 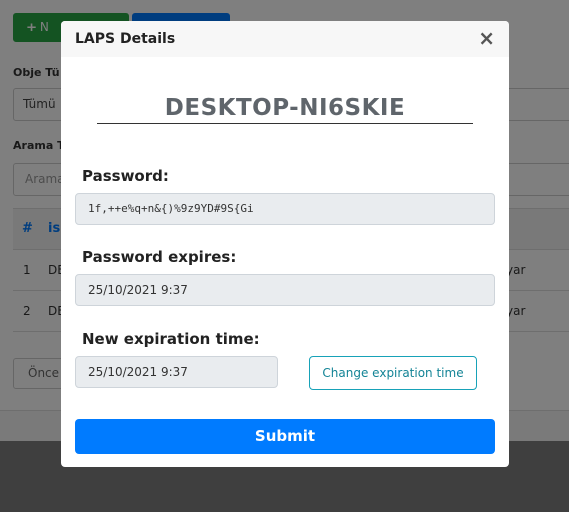 What do you see at coordinates (393, 373) in the screenshot?
I see `change-expiration-button: Change expiration time` at bounding box center [393, 373].